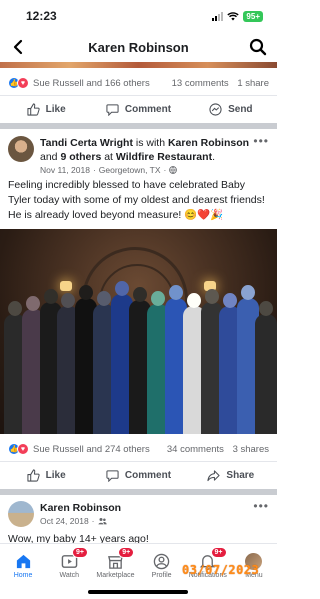 The width and height of the screenshot is (320, 599). Describe the element at coordinates (258, 47) in the screenshot. I see `search-icon` at that location.